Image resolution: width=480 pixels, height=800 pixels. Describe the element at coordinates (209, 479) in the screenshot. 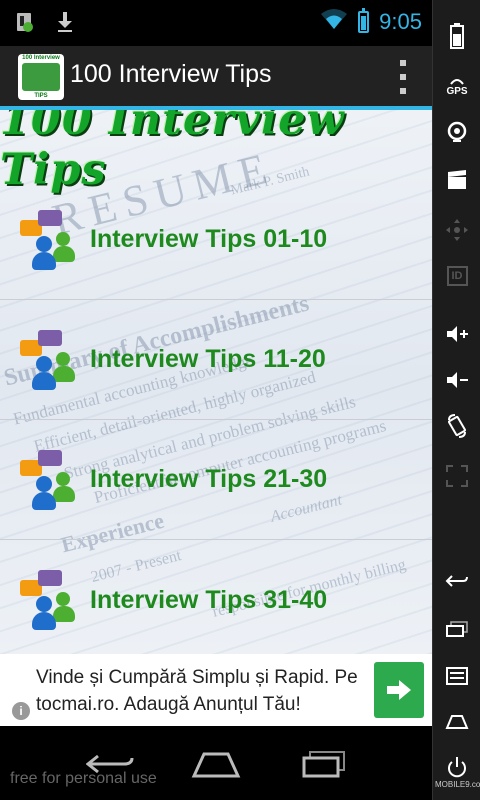

I see `menu-item-label: Interview Tips 21-30` at that location.